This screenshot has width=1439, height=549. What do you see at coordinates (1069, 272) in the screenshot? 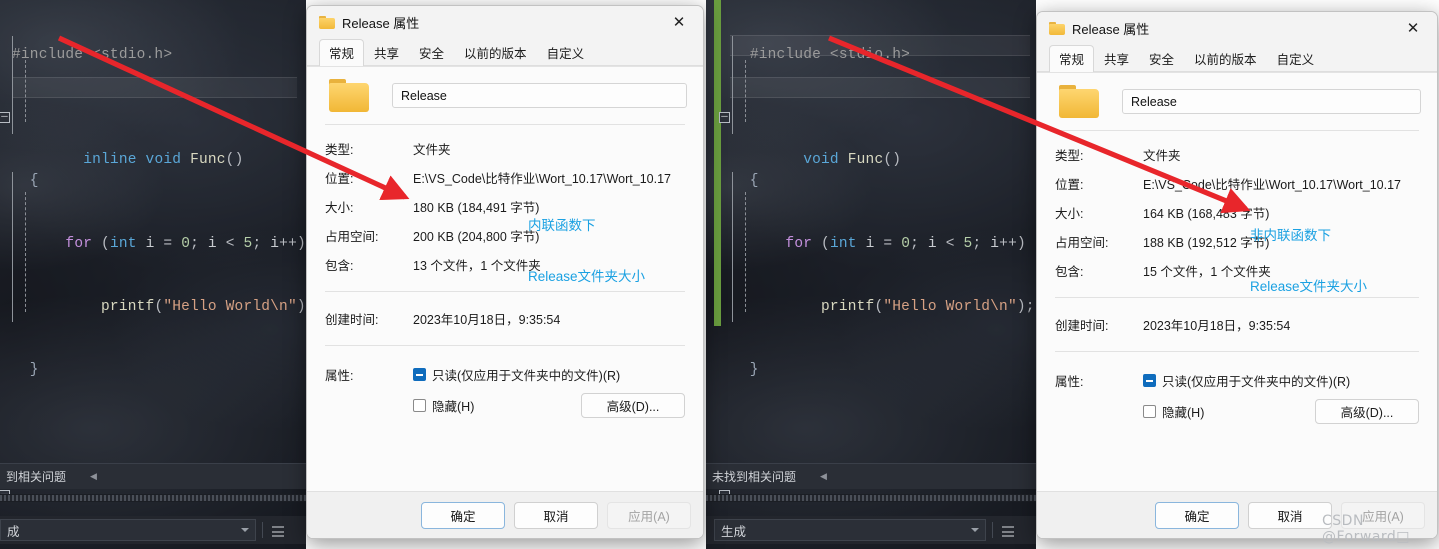
I see `info-label: 包含:` at bounding box center [1069, 272].